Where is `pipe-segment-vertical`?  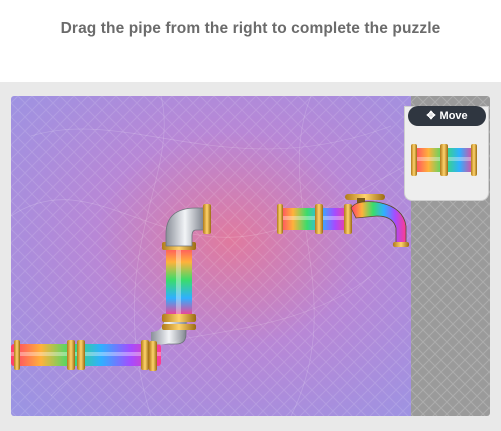
pipe-segment-vertical is located at coordinates (179, 286).